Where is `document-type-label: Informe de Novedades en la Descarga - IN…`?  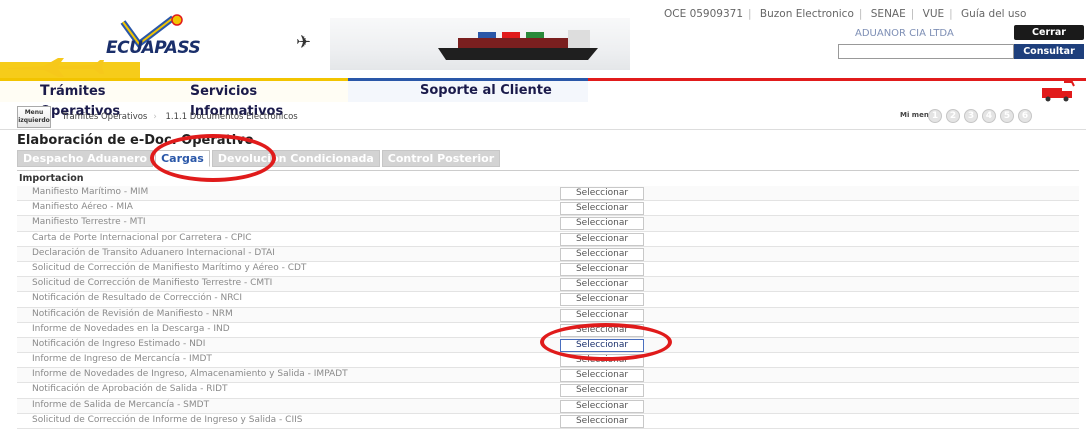 document-type-label: Informe de Novedades en la Descarga - IN… is located at coordinates (131, 328).